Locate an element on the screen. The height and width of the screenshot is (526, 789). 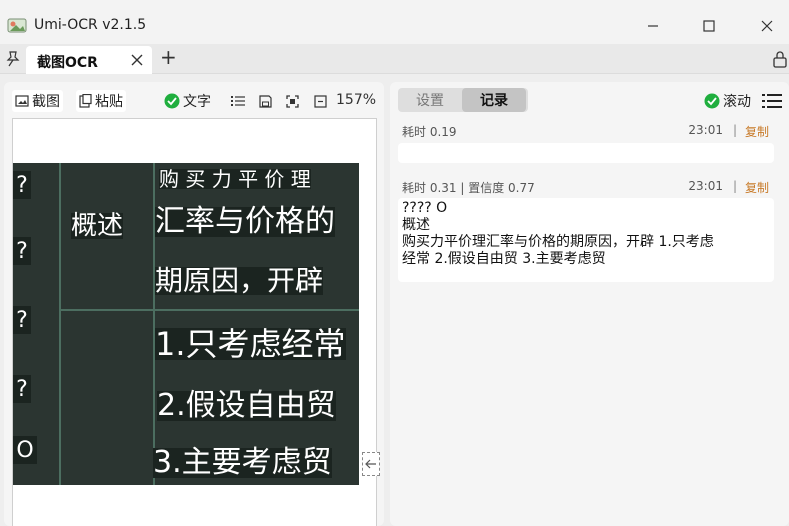
maximize-button is located at coordinates (709, 26).